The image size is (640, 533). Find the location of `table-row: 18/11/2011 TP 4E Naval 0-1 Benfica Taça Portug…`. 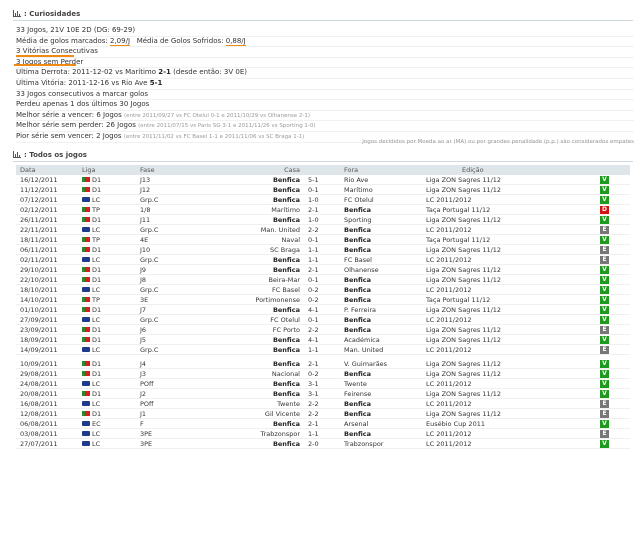

table-row: 18/11/2011 TP 4E Naval 0-1 Benfica Taça Portug… is located at coordinates (323, 239).